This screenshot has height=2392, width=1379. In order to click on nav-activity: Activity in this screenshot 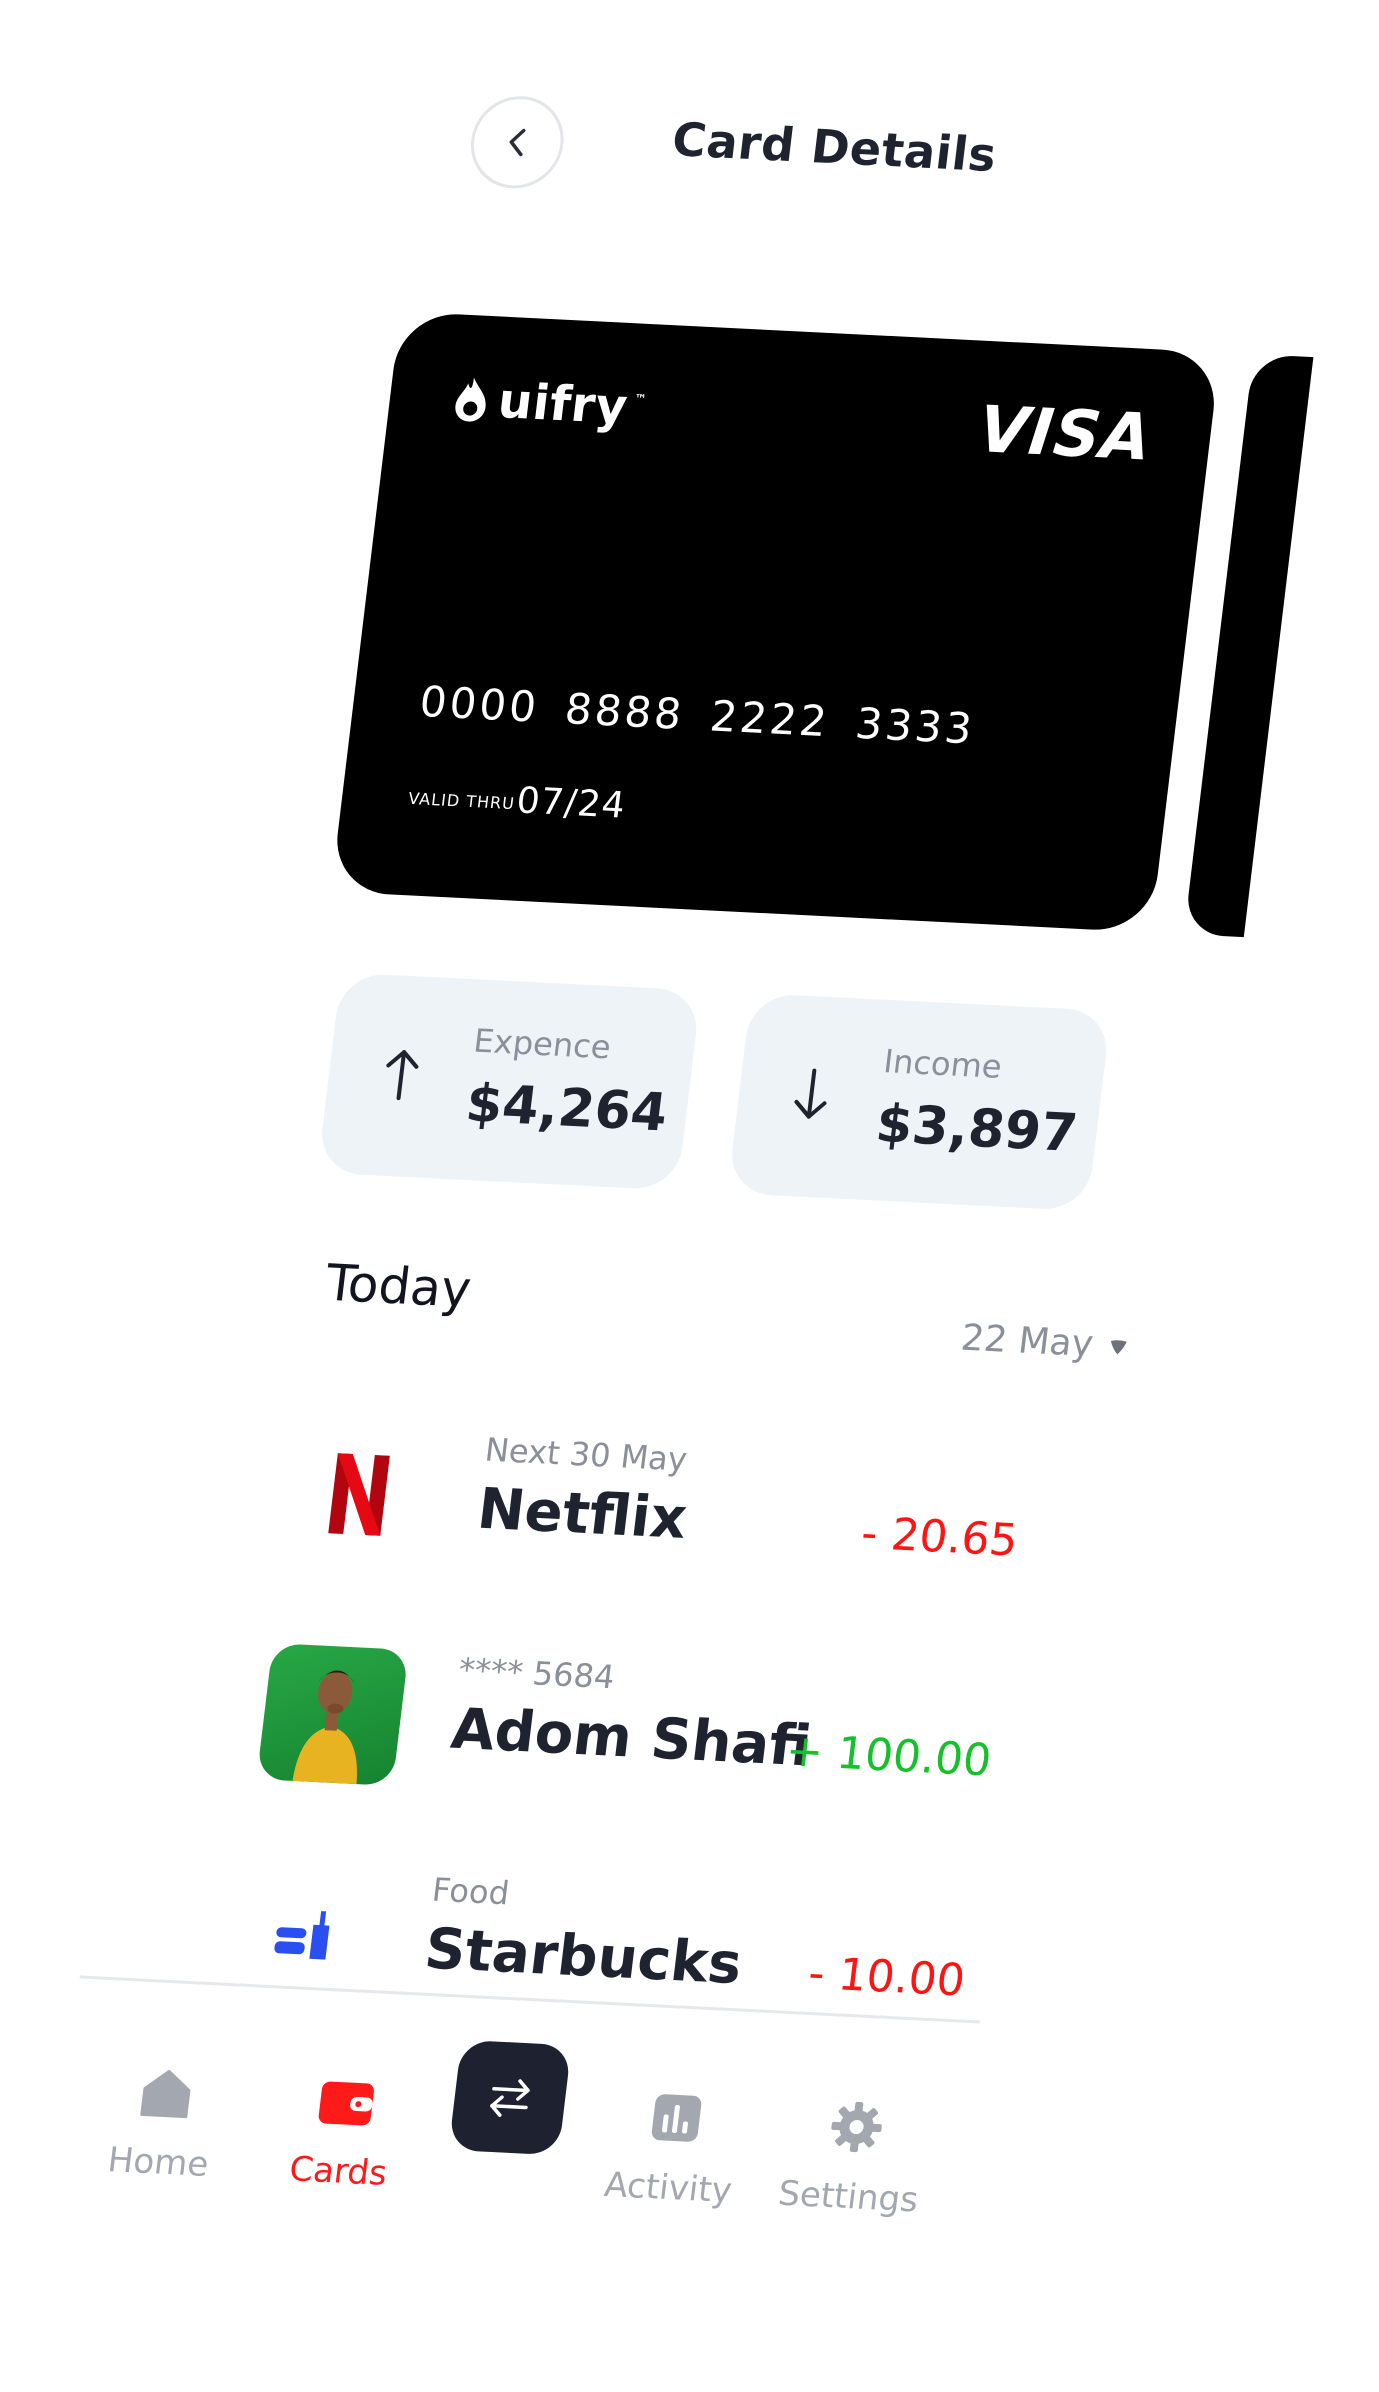, I will do `click(673, 2147)`.